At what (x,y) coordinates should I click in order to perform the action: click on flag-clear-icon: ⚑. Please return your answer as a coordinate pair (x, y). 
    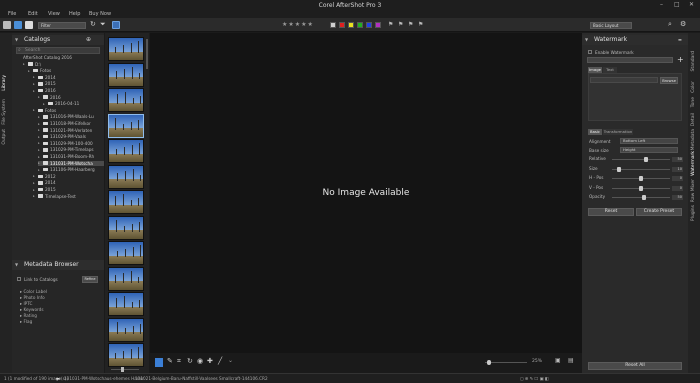
    Looking at the image, I should click on (422, 25).